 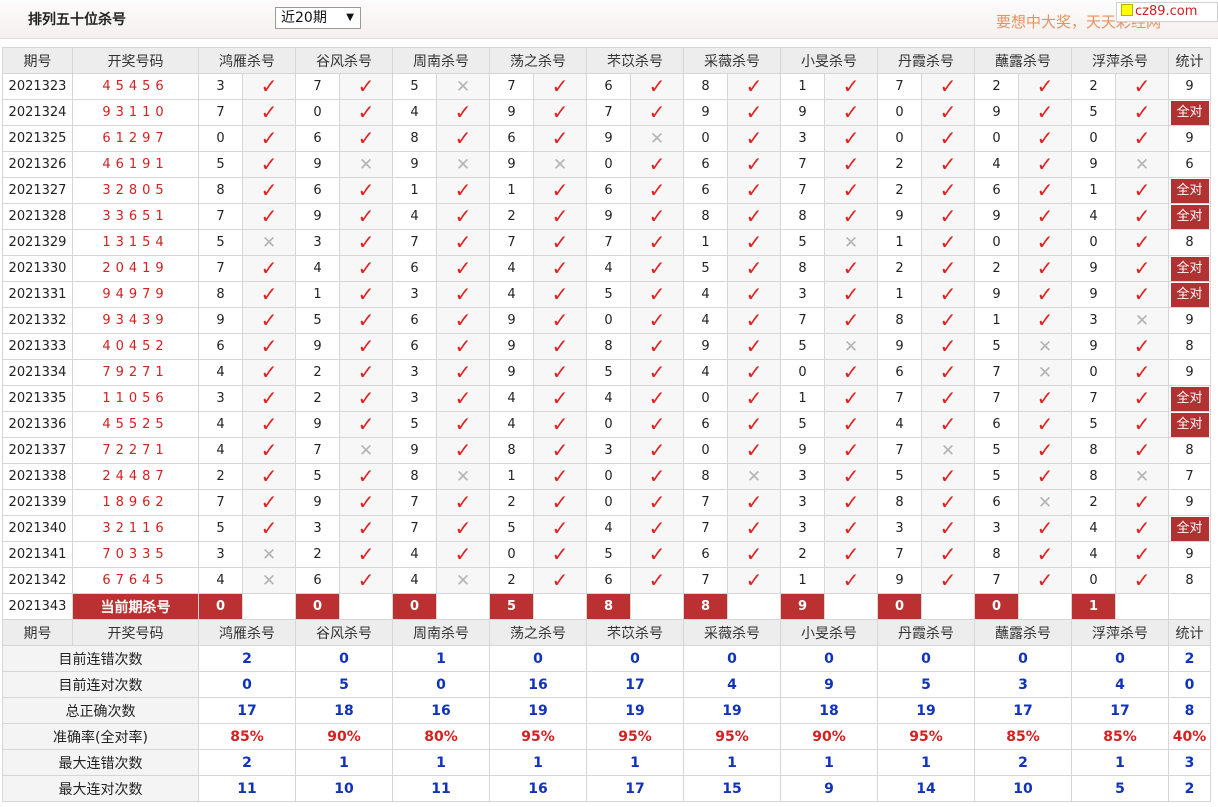 What do you see at coordinates (538, 632) in the screenshot?
I see `column-header: 荡之杀号` at bounding box center [538, 632].